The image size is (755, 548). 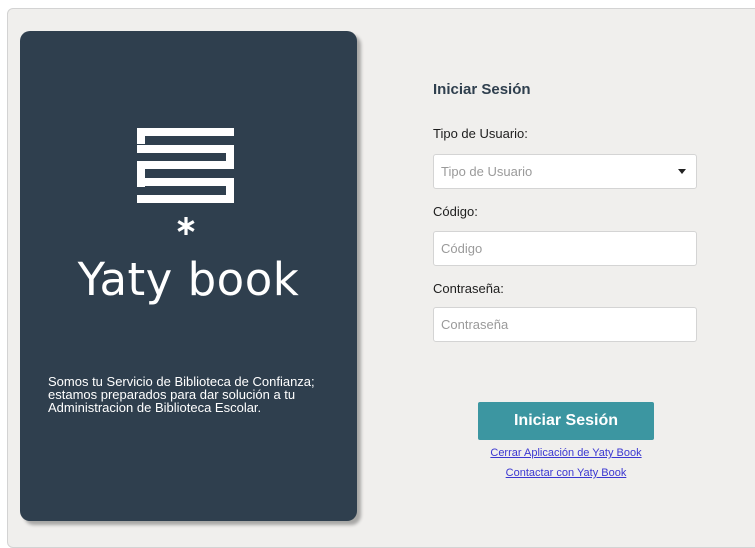 What do you see at coordinates (455, 211) in the screenshot?
I see `code-label: Código:` at bounding box center [455, 211].